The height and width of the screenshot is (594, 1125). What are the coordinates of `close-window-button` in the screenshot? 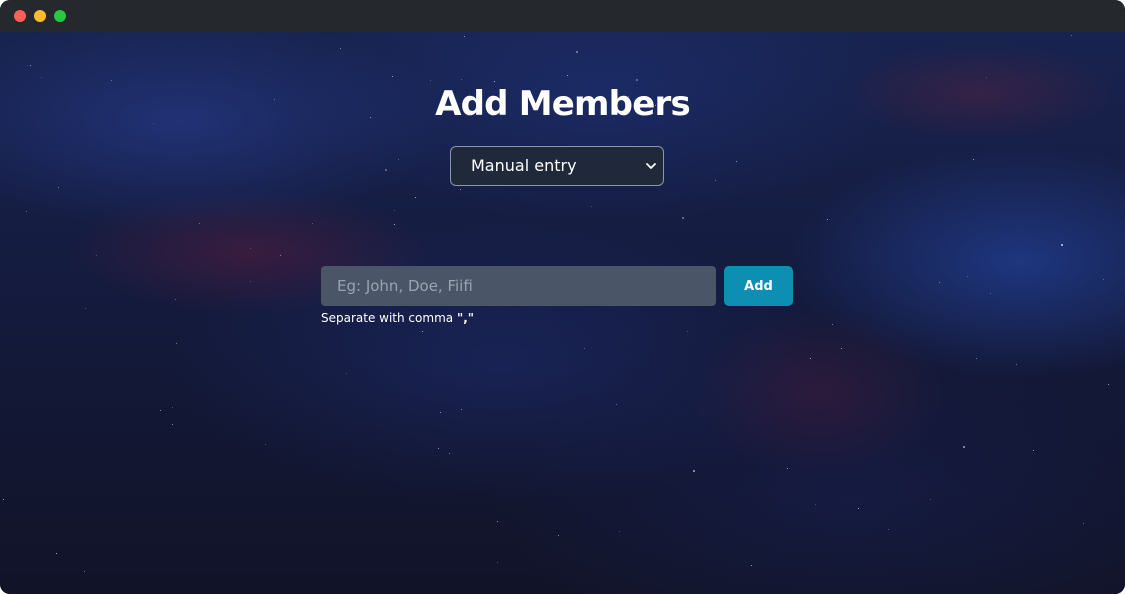 It's located at (20, 16).